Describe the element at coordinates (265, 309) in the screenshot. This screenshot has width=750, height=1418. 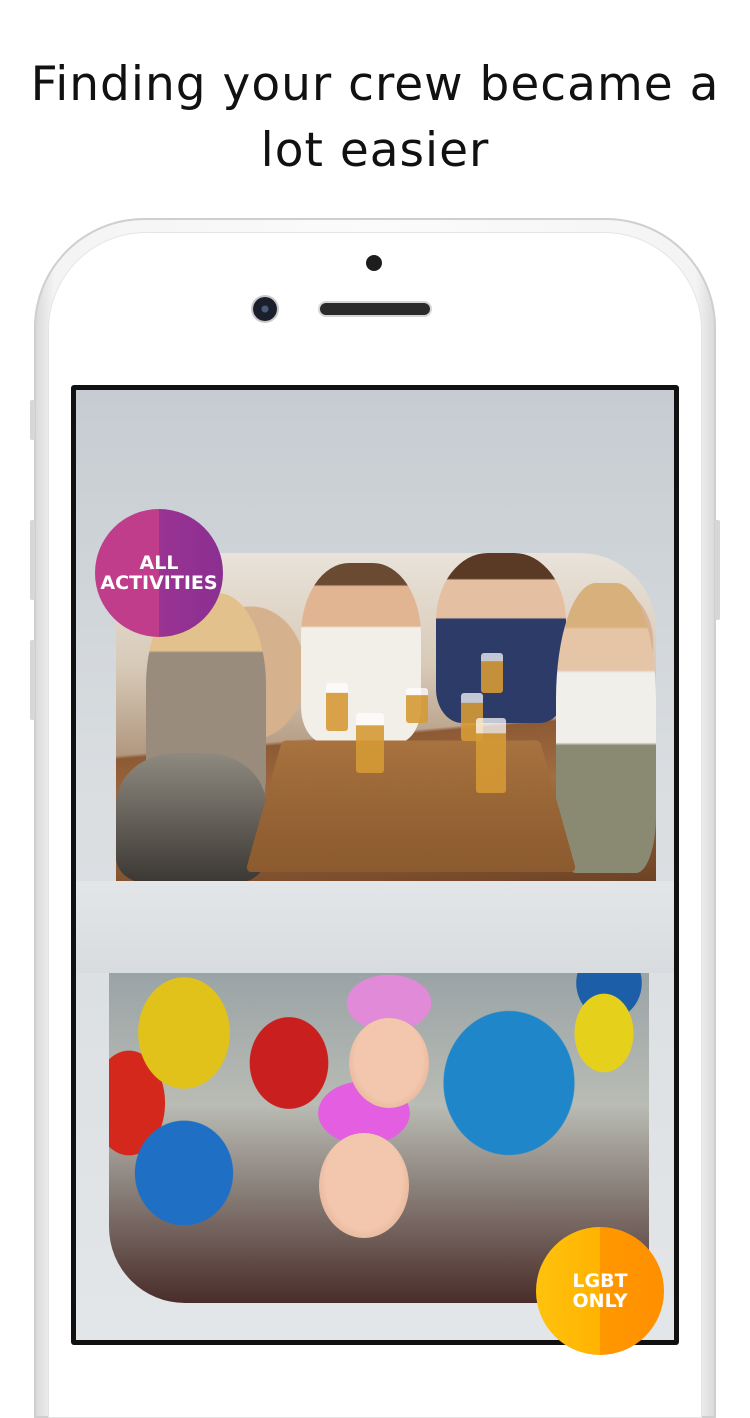
I see `front-camera-icon` at that location.